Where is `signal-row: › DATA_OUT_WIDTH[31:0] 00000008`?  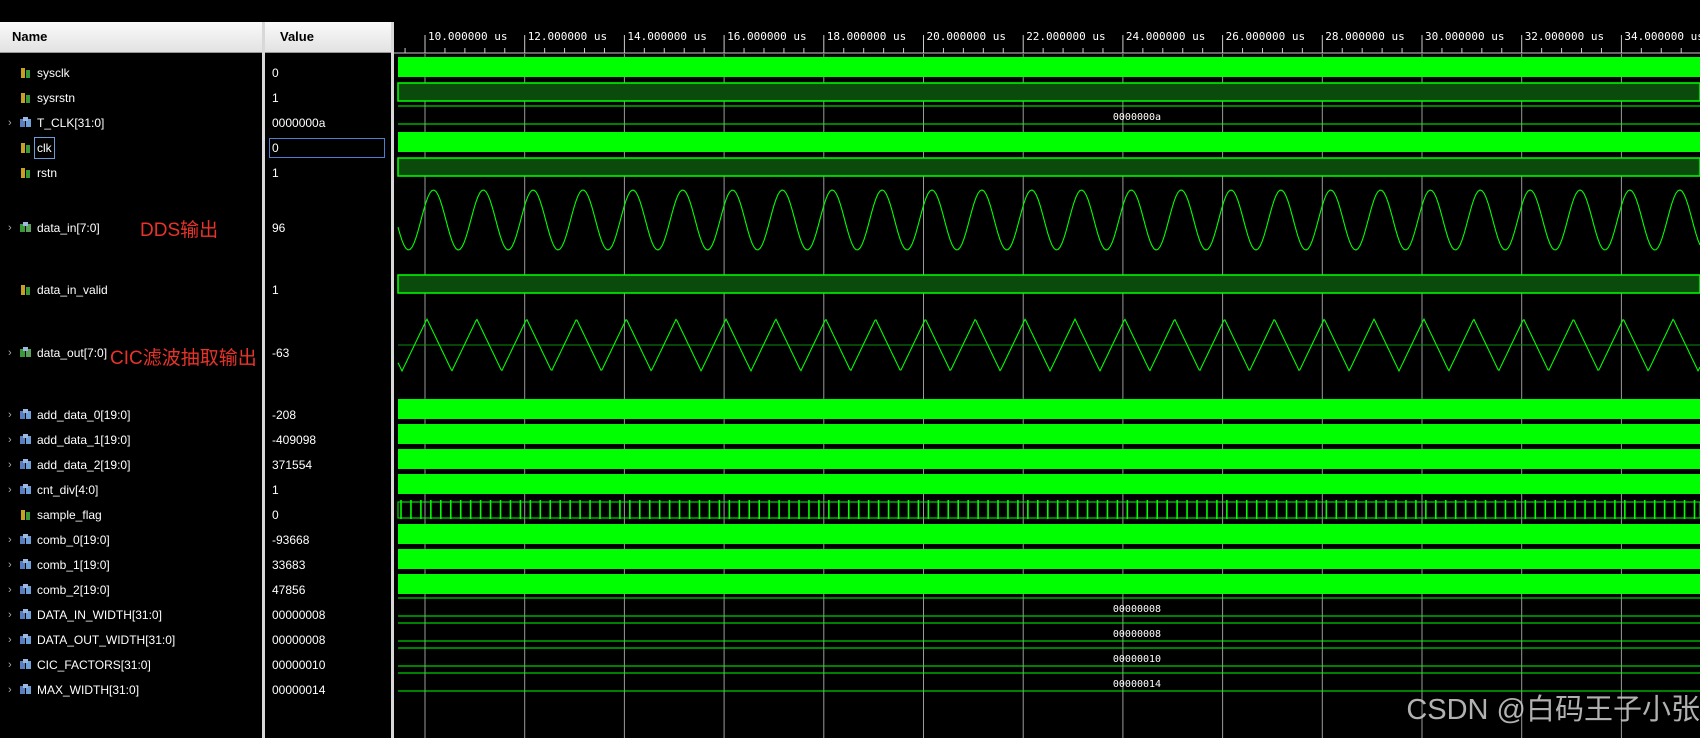
signal-row: › DATA_OUT_WIDTH[31:0] 00000008 is located at coordinates (195, 640).